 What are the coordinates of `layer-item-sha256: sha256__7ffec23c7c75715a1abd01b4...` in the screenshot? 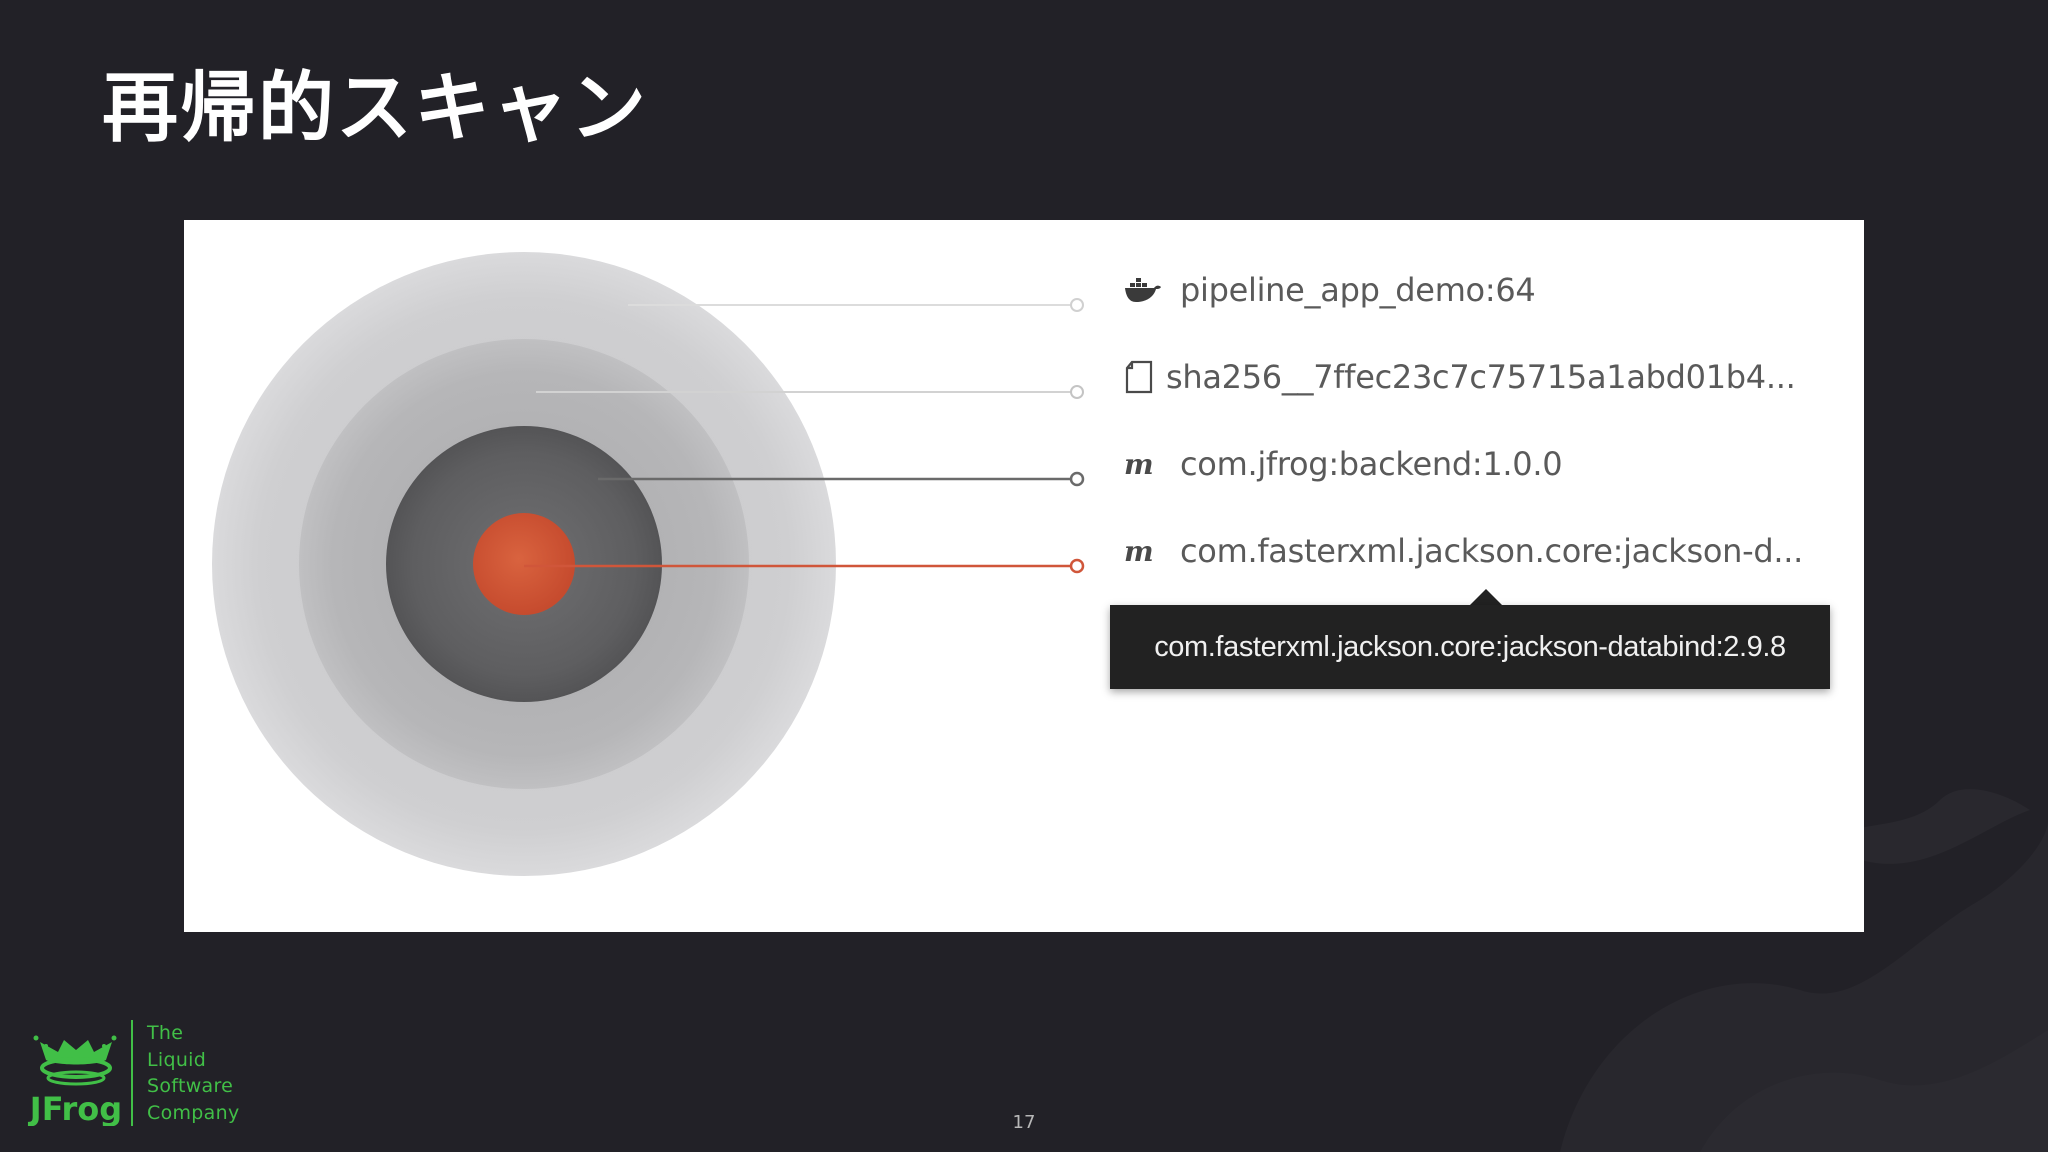 It's located at (1460, 377).